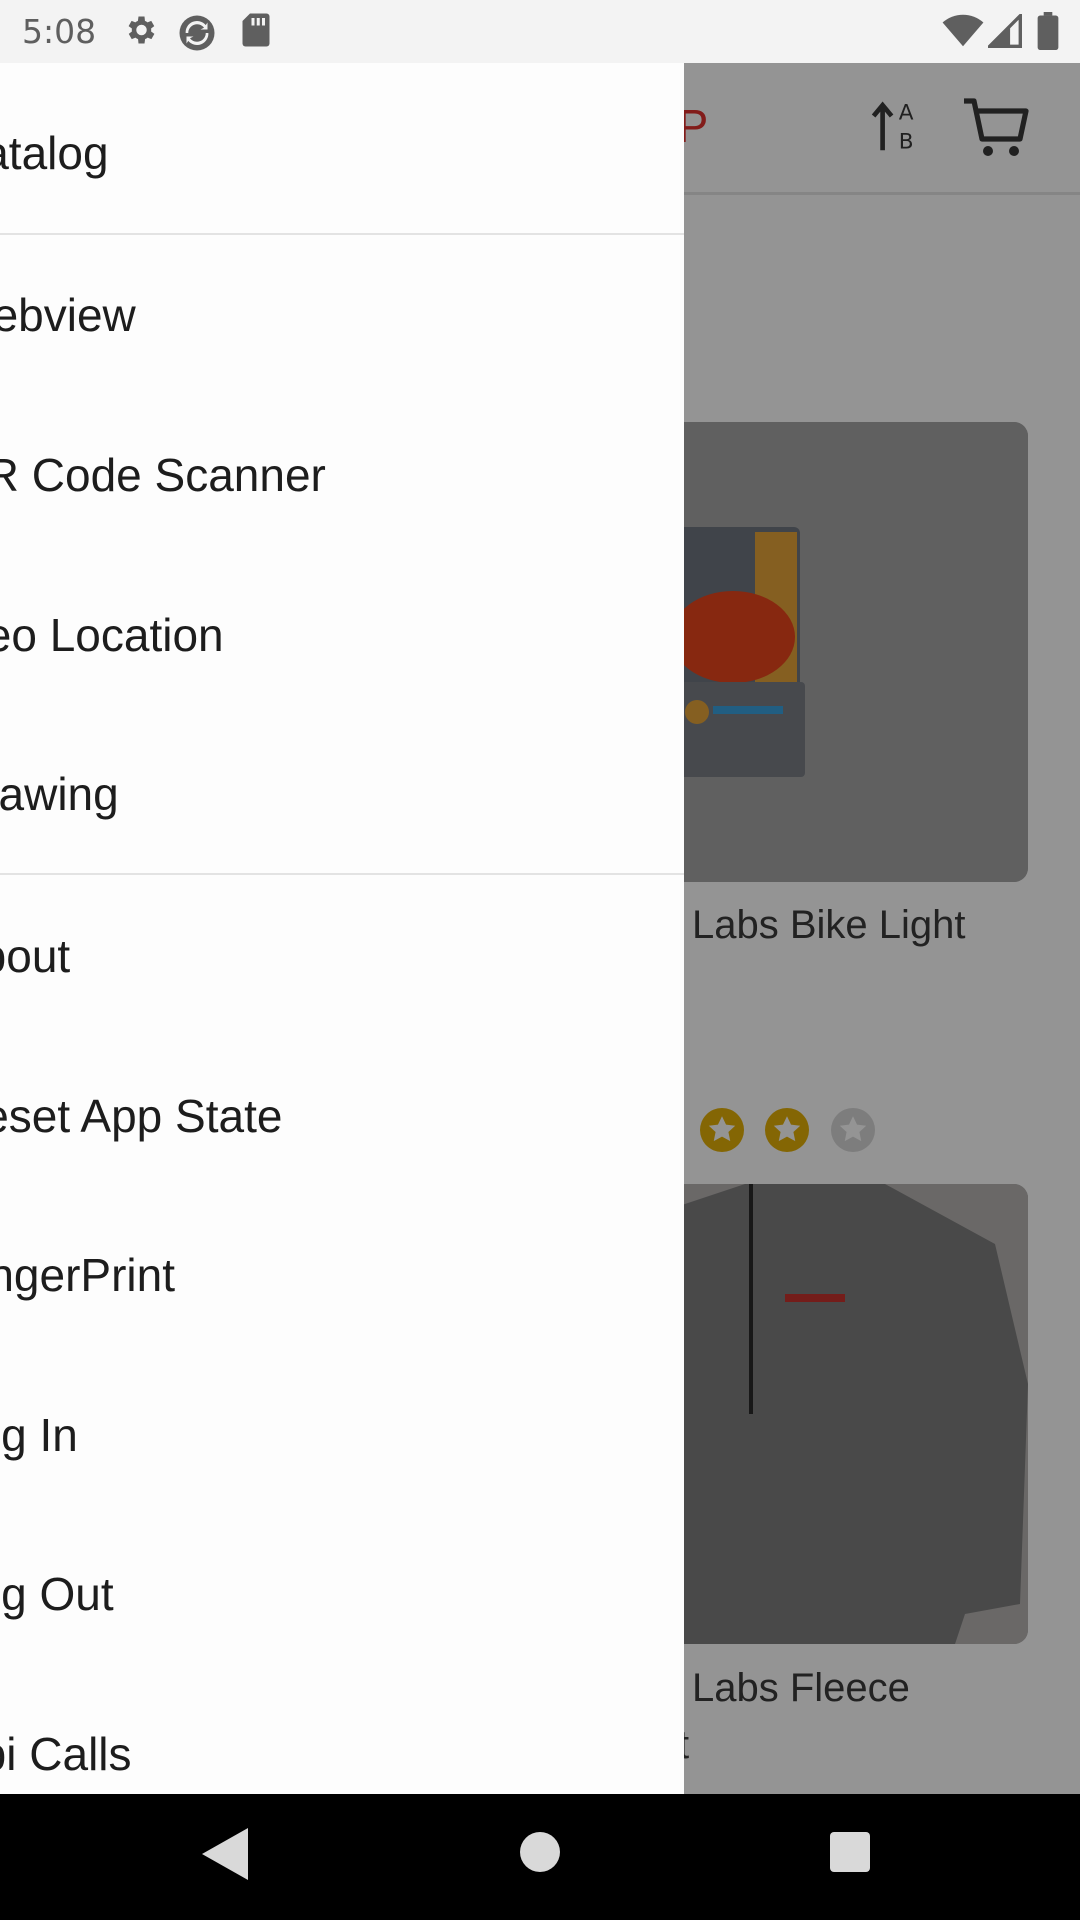  I want to click on menu-item-label: Api Calls, so click(66, 1754).